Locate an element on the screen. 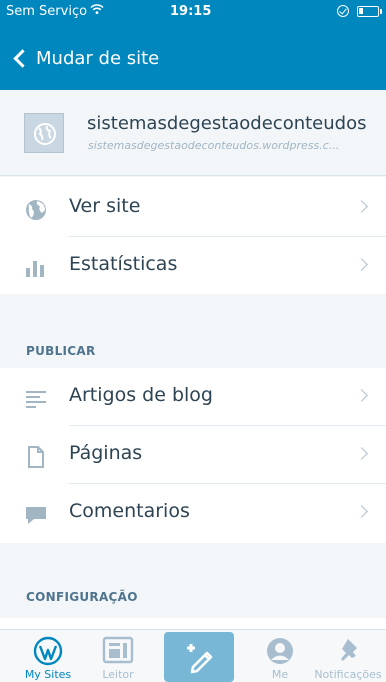  tab-reader: Leitor is located at coordinates (118, 656).